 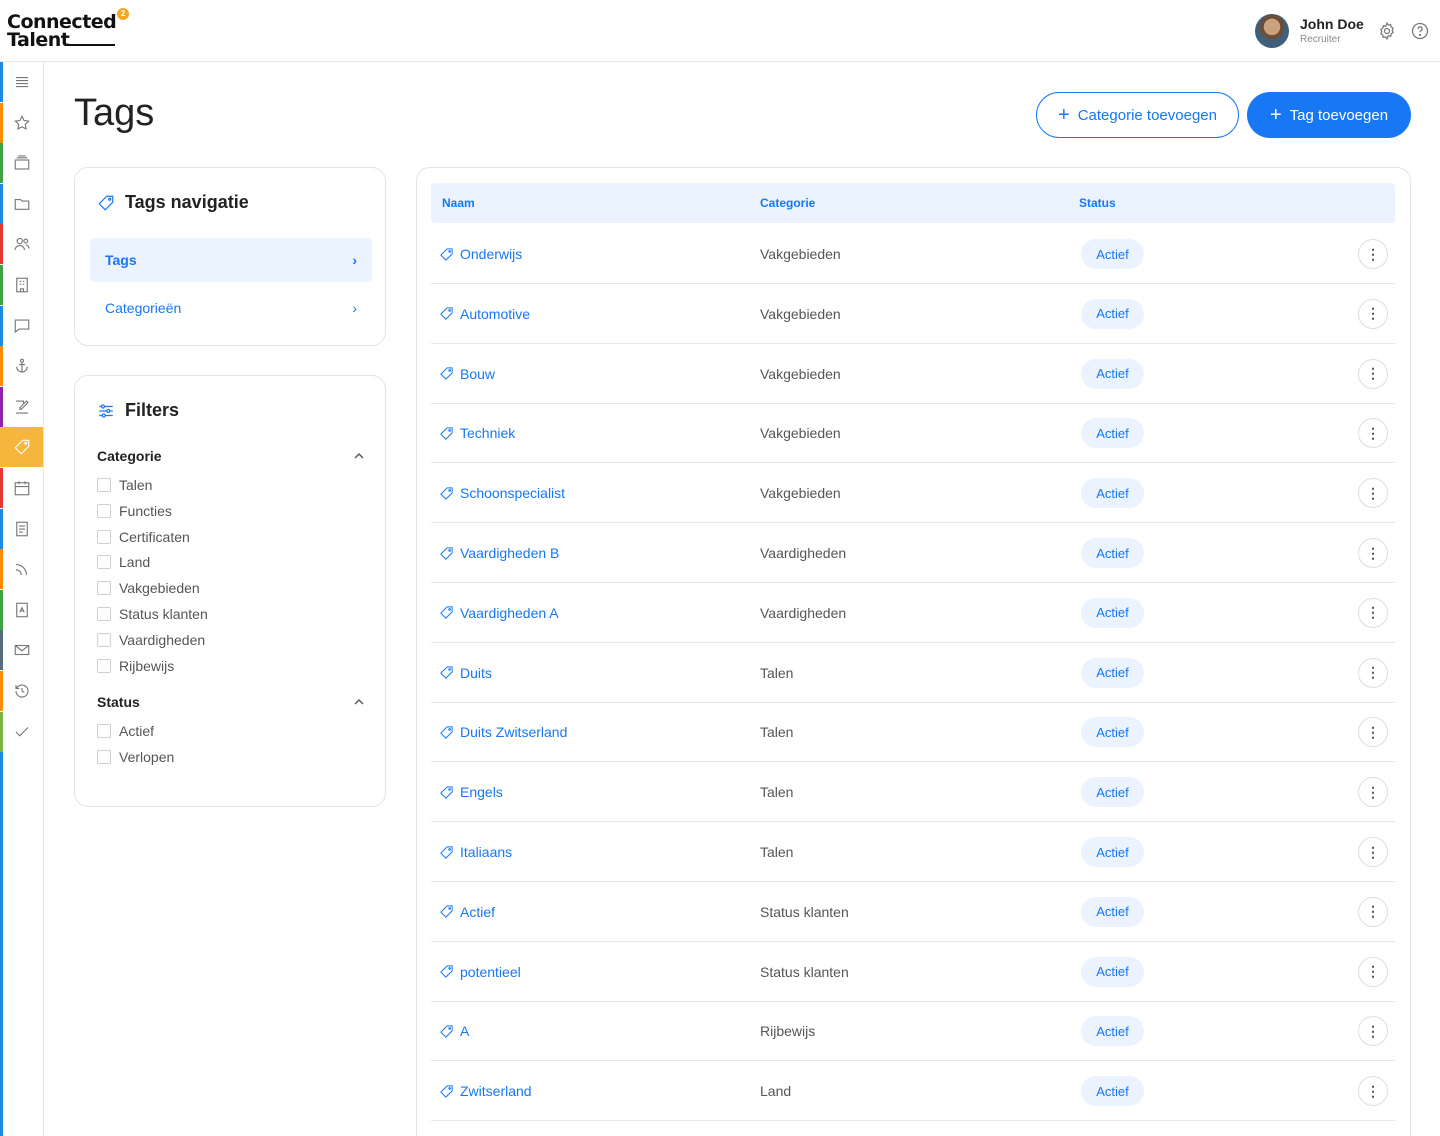 What do you see at coordinates (913, 792) in the screenshot?
I see `table-row: Engels Talen Actief ⋮` at bounding box center [913, 792].